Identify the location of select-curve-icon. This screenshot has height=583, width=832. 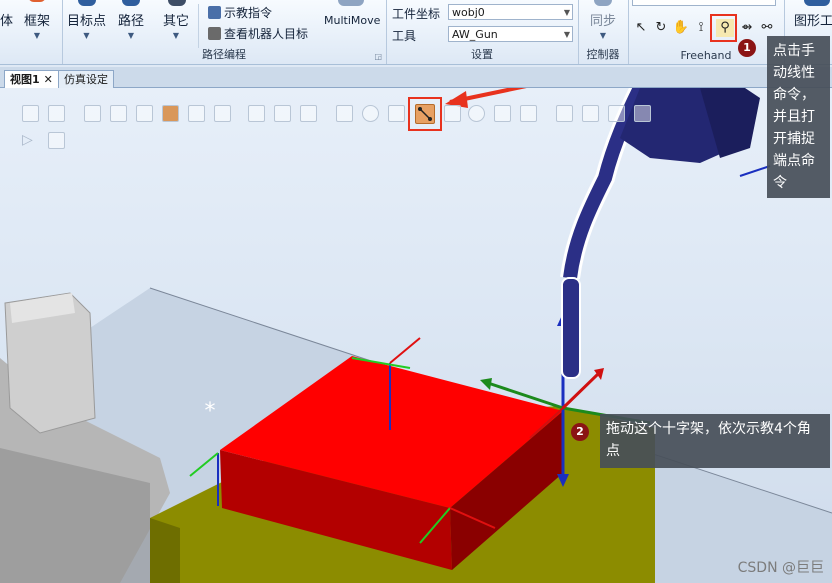
(30, 113).